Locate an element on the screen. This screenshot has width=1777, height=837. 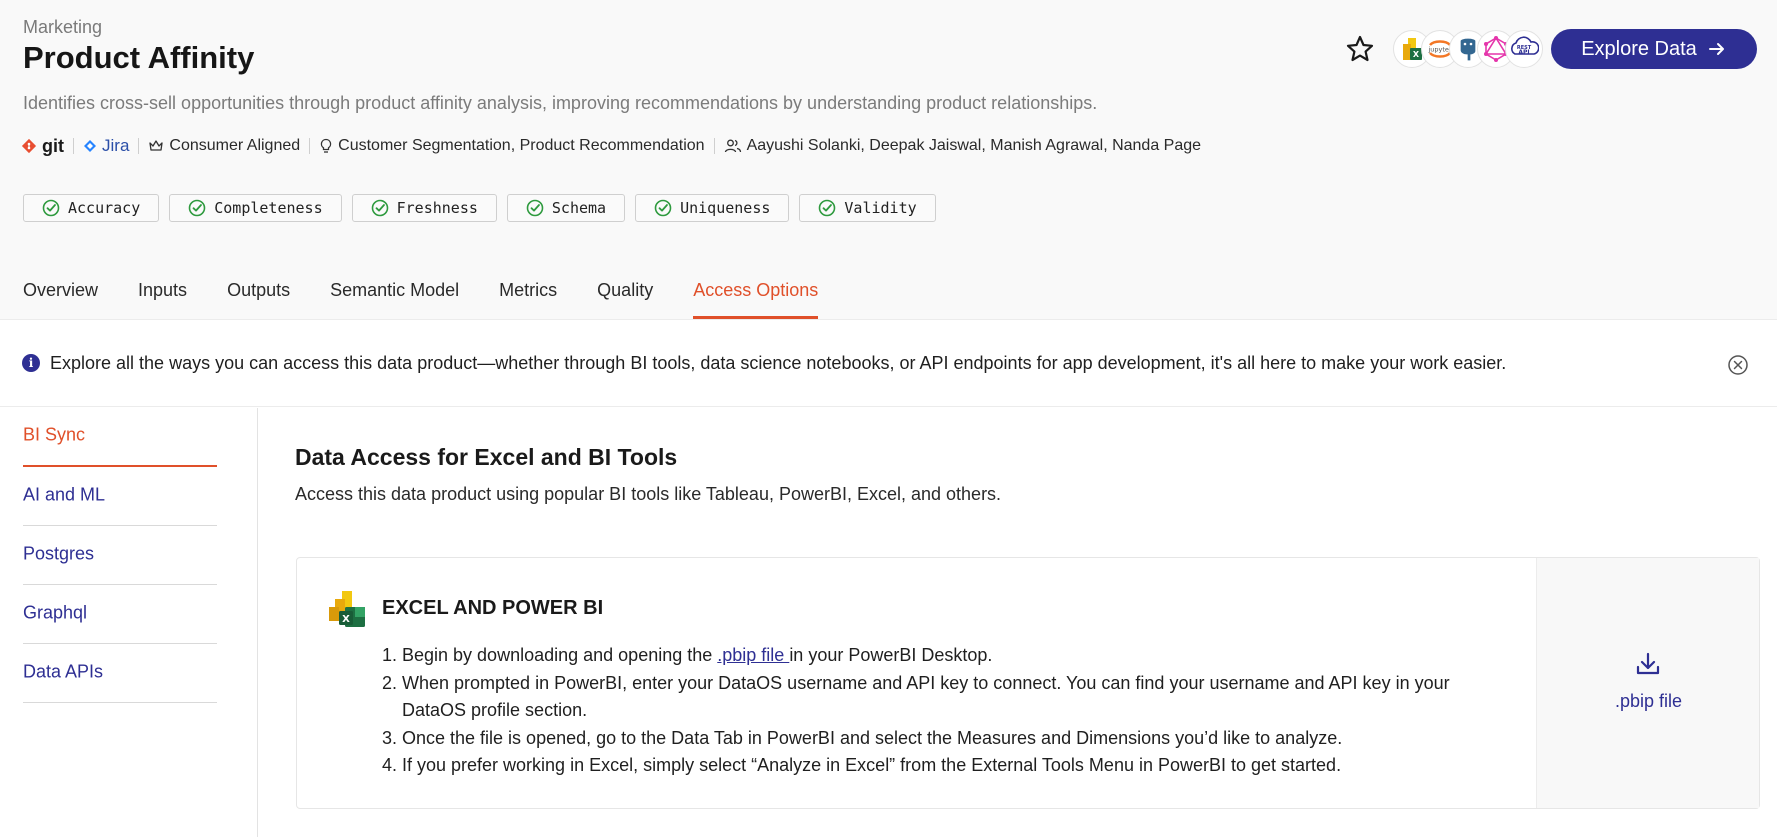
quality-badge-label: Uniqueness is located at coordinates (725, 208).